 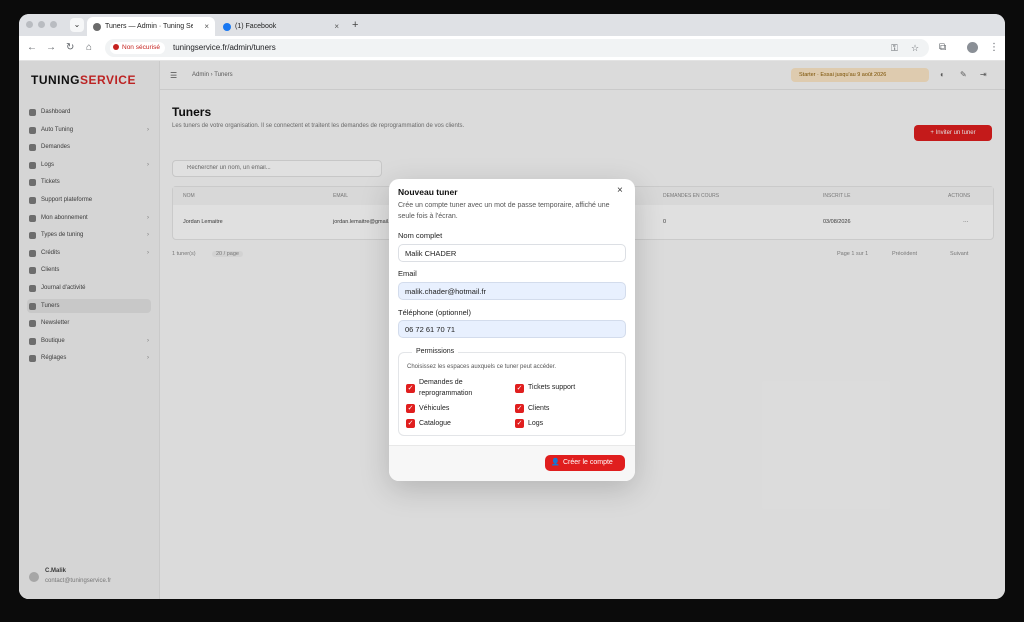 What do you see at coordinates (512, 253) in the screenshot?
I see `full-name-field` at bounding box center [512, 253].